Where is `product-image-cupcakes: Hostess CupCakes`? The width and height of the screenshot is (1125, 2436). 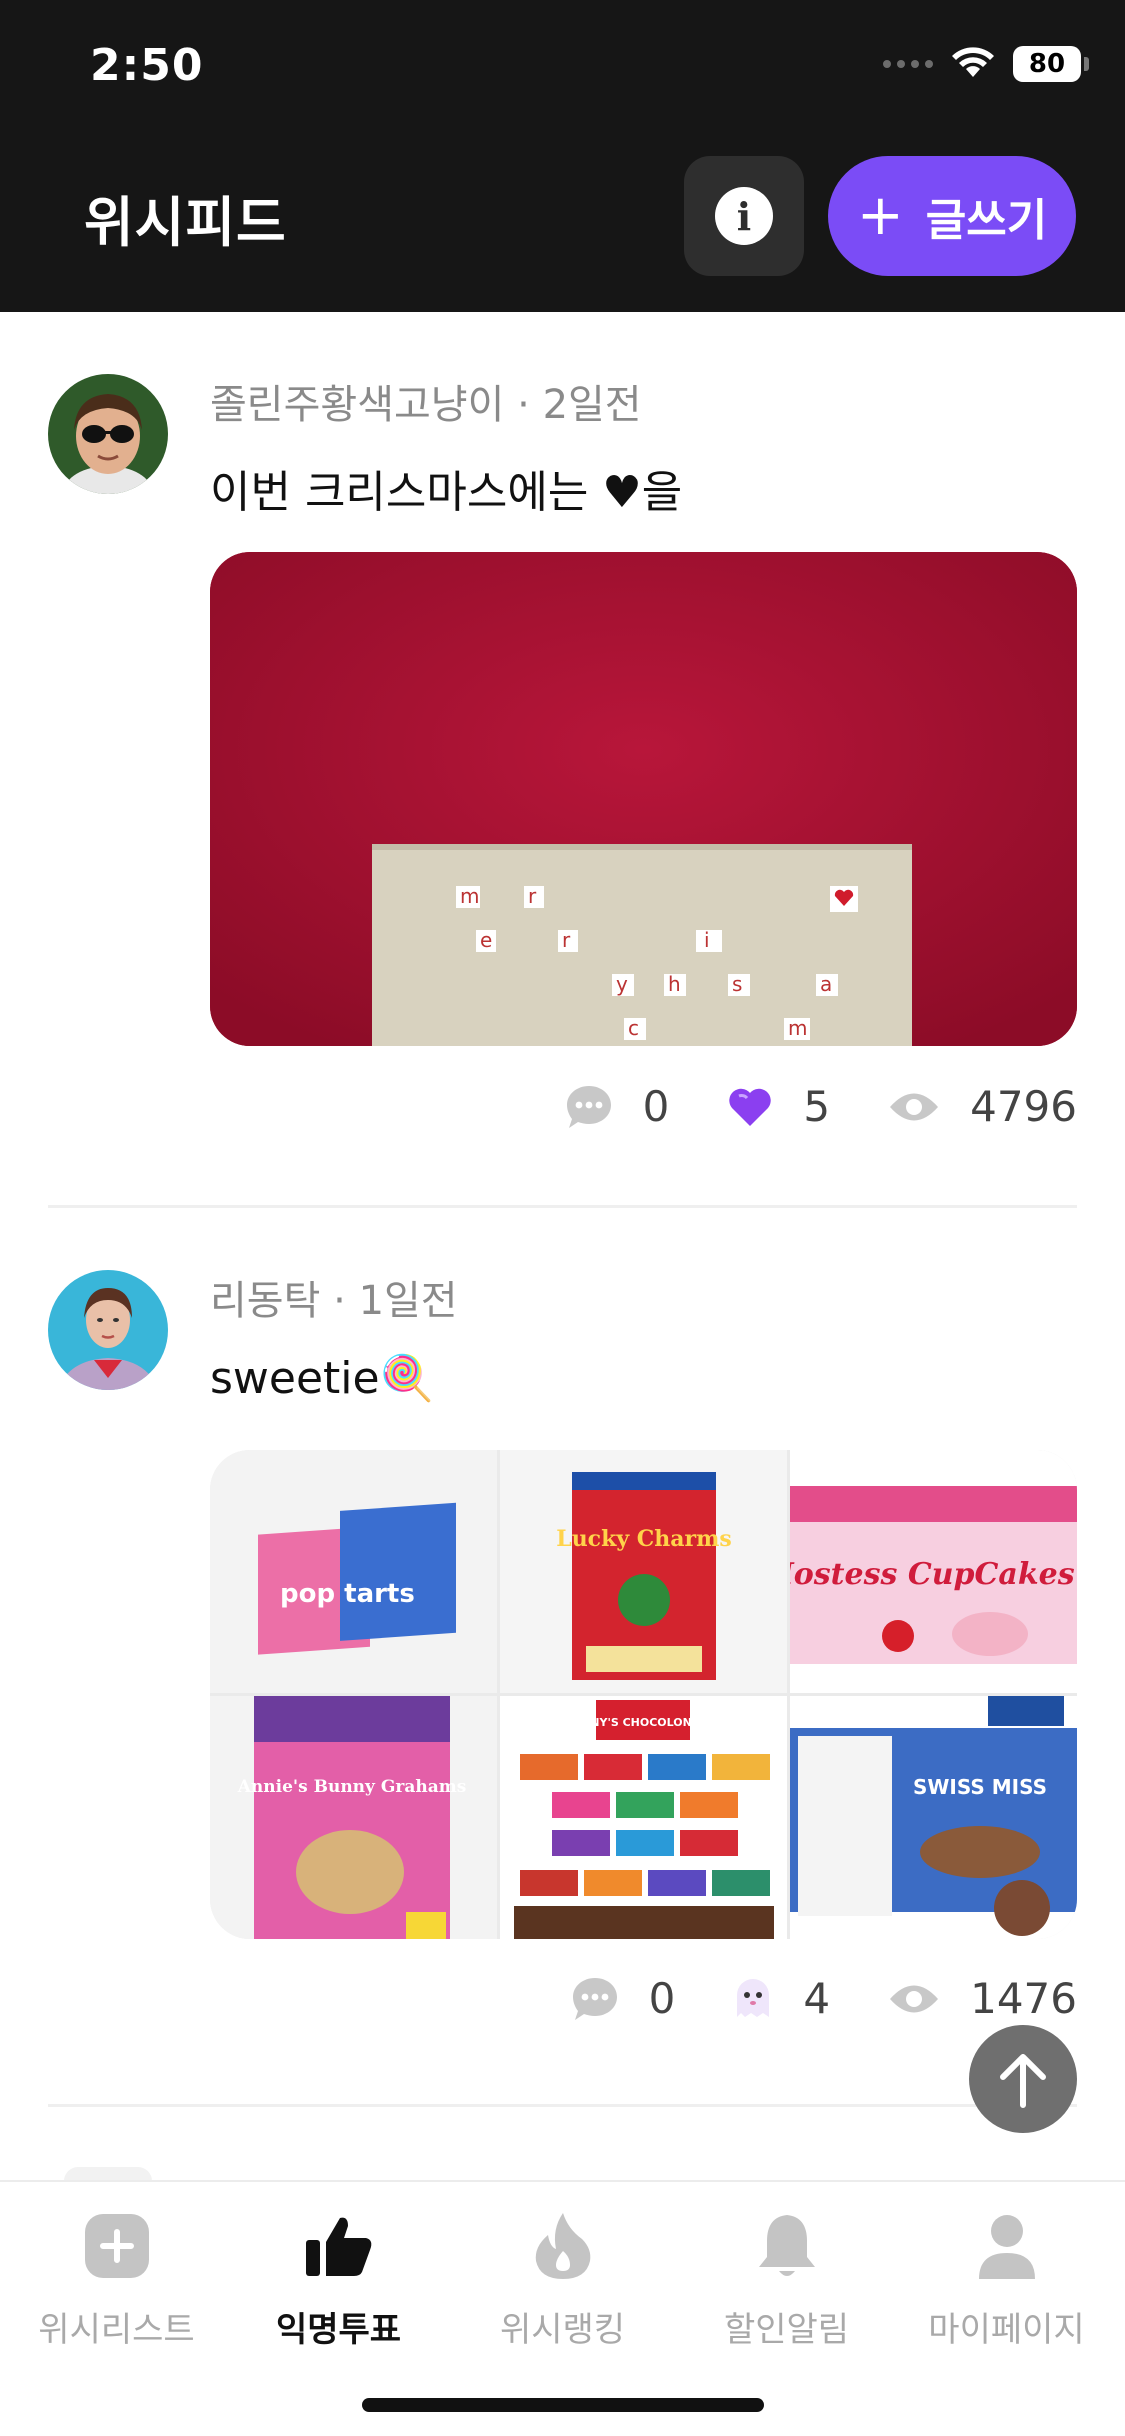 product-image-cupcakes: Hostess CupCakes is located at coordinates (933, 1571).